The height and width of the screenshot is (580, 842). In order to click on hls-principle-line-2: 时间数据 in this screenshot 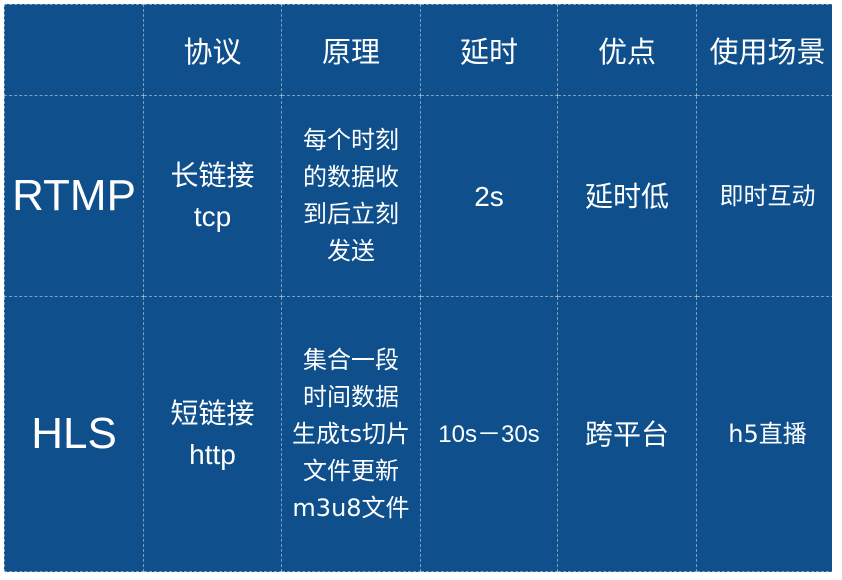, I will do `click(351, 396)`.